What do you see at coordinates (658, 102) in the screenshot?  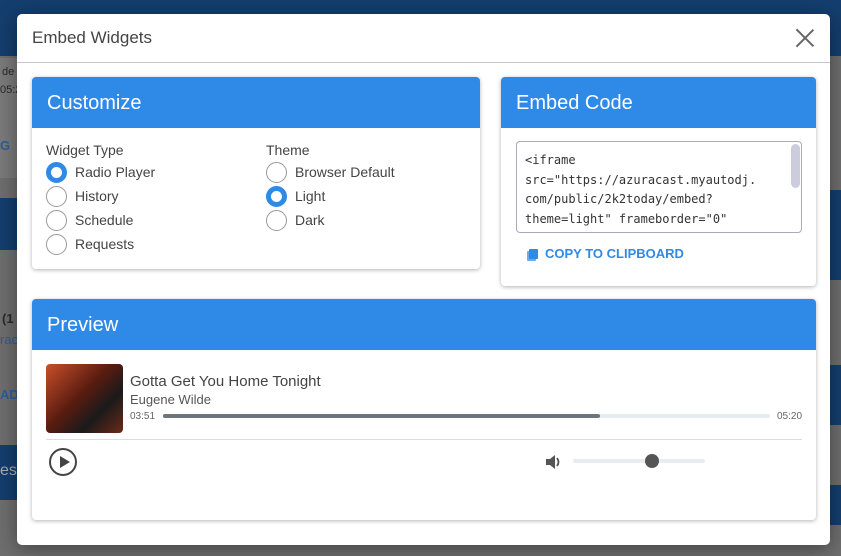 I see `embed-code-title: Embed Code` at bounding box center [658, 102].